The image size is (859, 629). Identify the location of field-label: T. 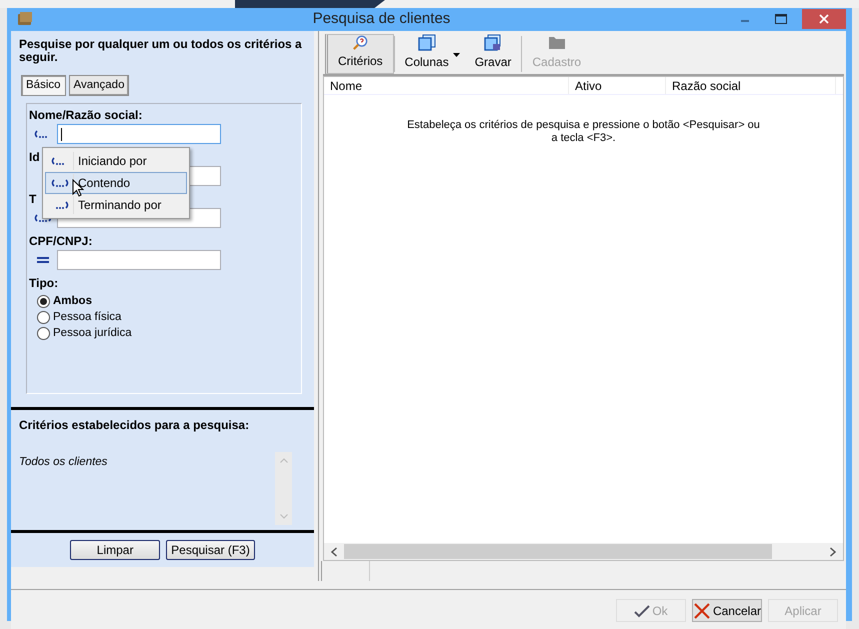
(32, 199).